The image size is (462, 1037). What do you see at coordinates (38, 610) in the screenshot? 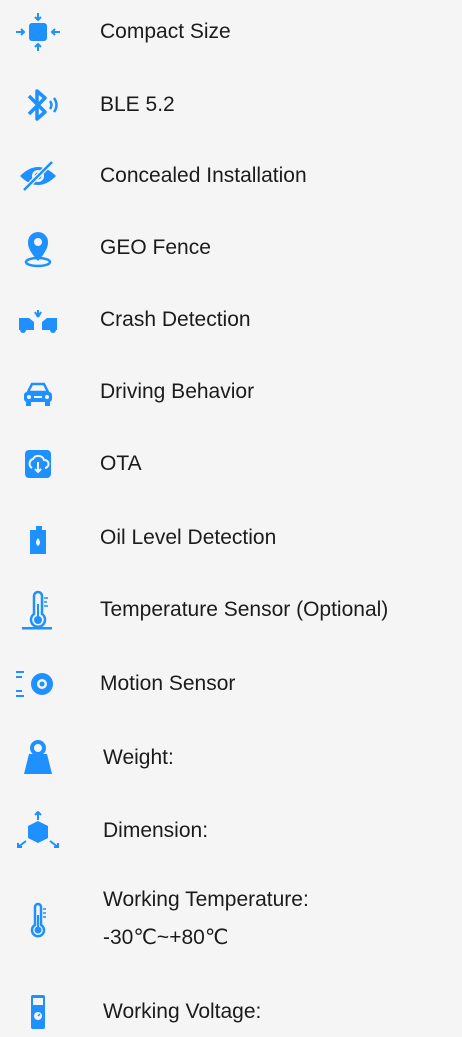
I see `thermometer-icon` at bounding box center [38, 610].